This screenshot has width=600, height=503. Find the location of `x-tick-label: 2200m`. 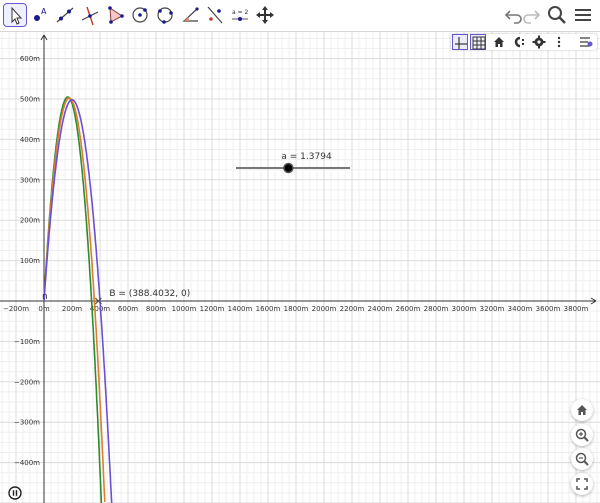

x-tick-label: 2200m is located at coordinates (352, 309).